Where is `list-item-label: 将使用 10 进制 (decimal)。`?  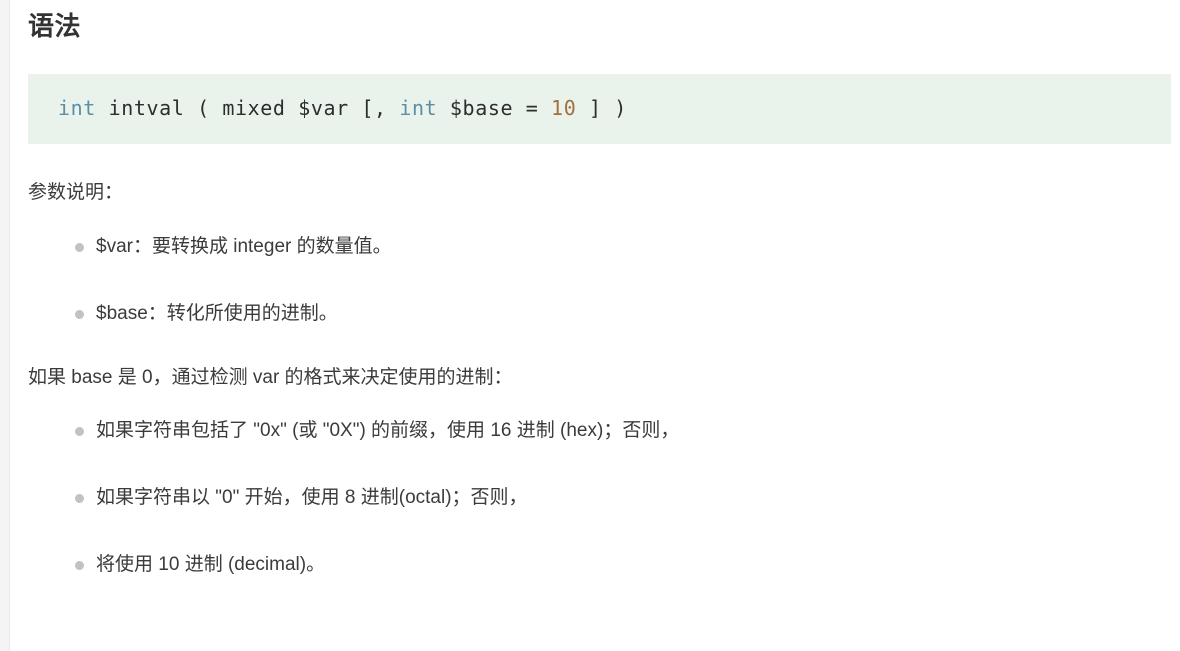 list-item-label: 将使用 10 进制 (decimal)。 is located at coordinates (211, 564).